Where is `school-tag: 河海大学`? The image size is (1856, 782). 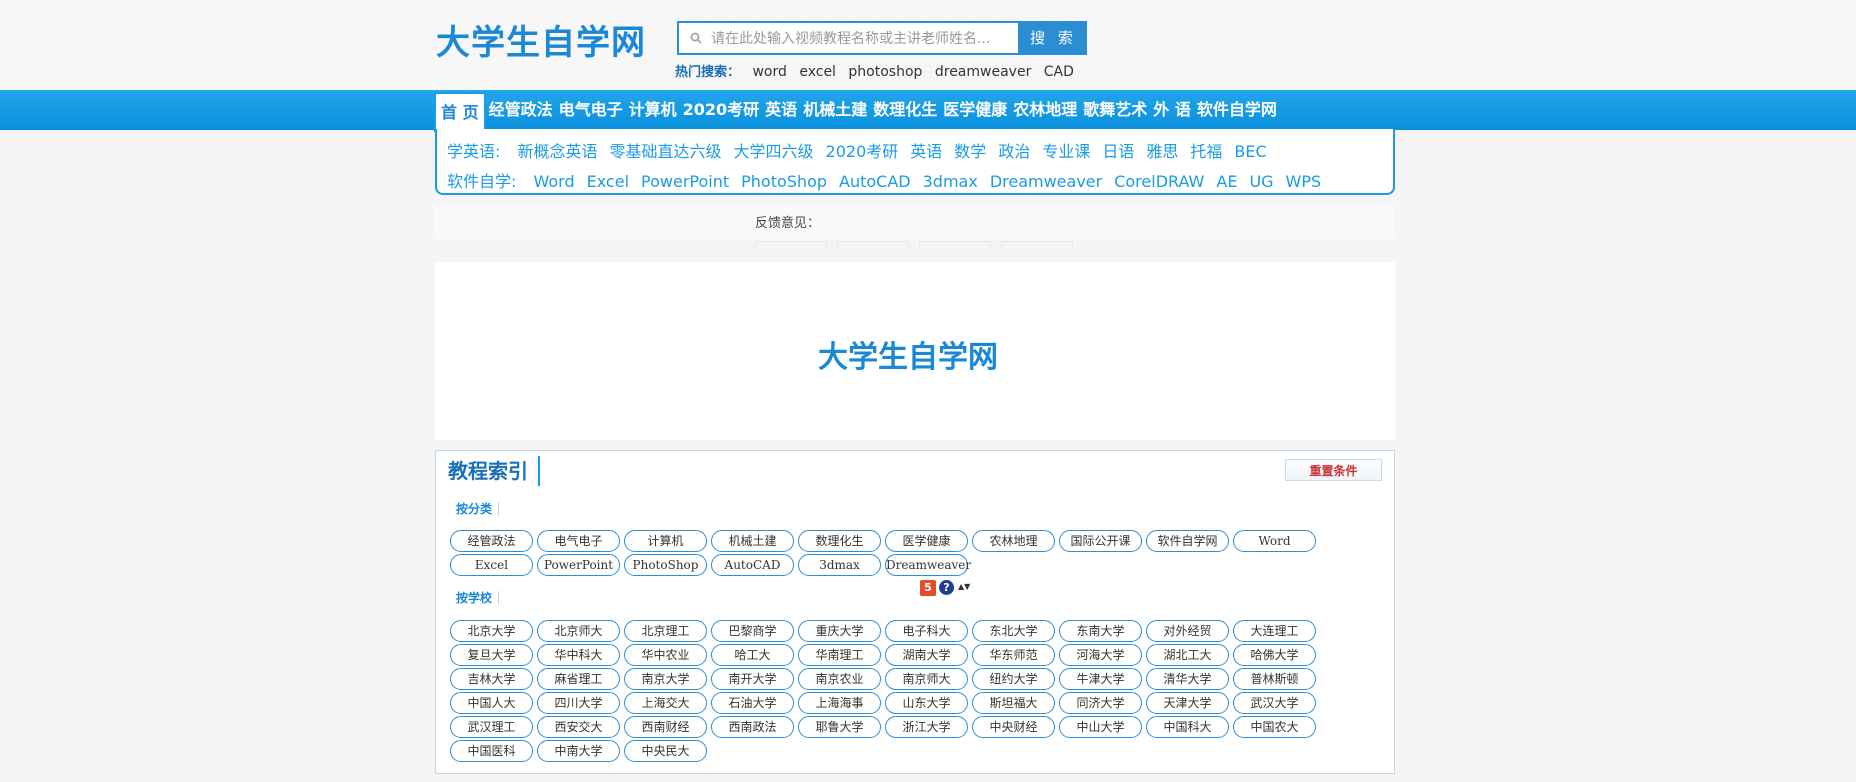 school-tag: 河海大学 is located at coordinates (1100, 655).